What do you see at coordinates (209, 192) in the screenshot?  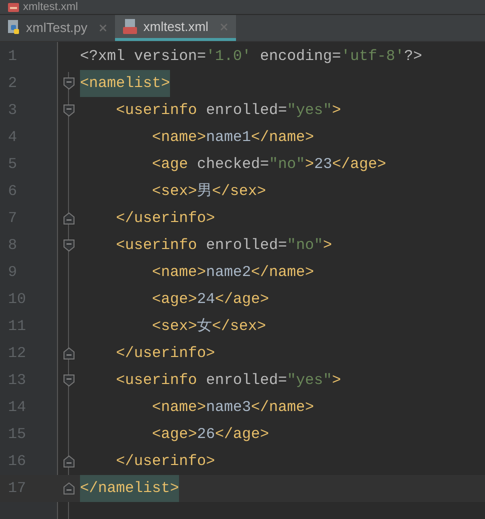 I see `code-line: <sex>男</sex>` at bounding box center [209, 192].